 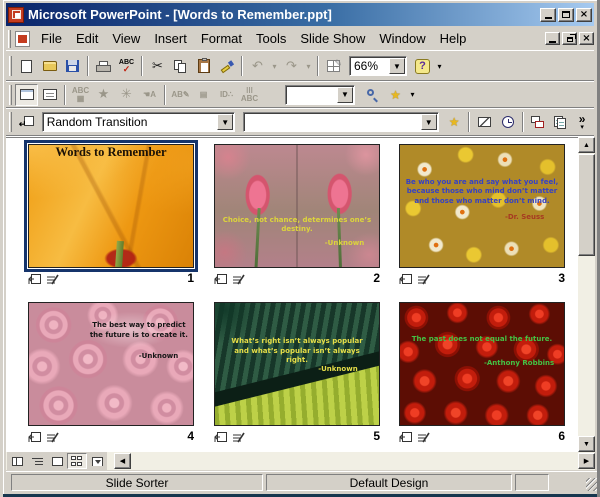 I want to click on summary-slide-icon, so click(x=538, y=122).